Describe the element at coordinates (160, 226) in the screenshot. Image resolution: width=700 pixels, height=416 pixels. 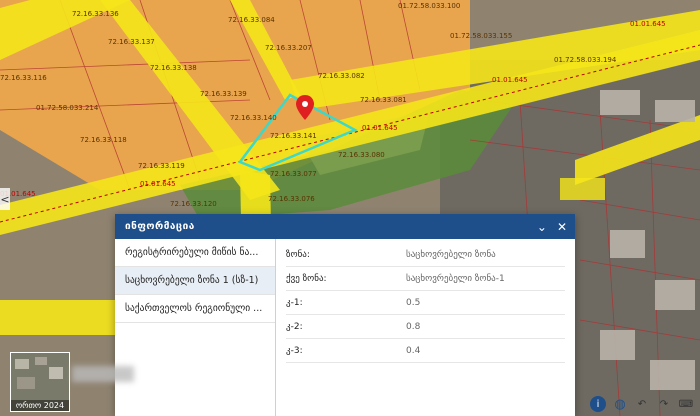
I see `panel-title: ინფორმაცია` at that location.